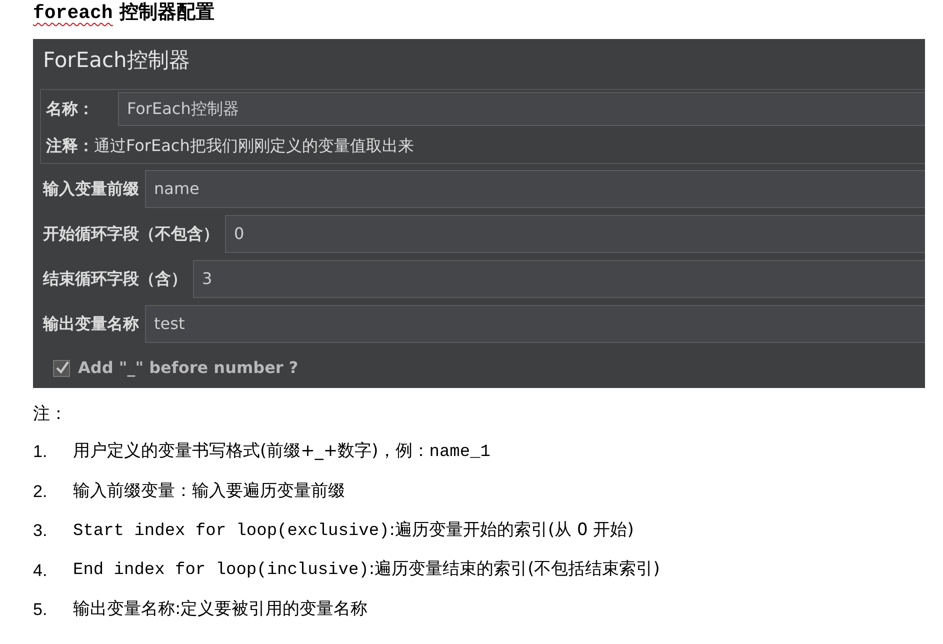 The width and height of the screenshot is (943, 644). Describe the element at coordinates (353, 530) in the screenshot. I see `note-text: Start index for loop(exclusive):遍历变量开始的索引(从 0 开始)` at that location.